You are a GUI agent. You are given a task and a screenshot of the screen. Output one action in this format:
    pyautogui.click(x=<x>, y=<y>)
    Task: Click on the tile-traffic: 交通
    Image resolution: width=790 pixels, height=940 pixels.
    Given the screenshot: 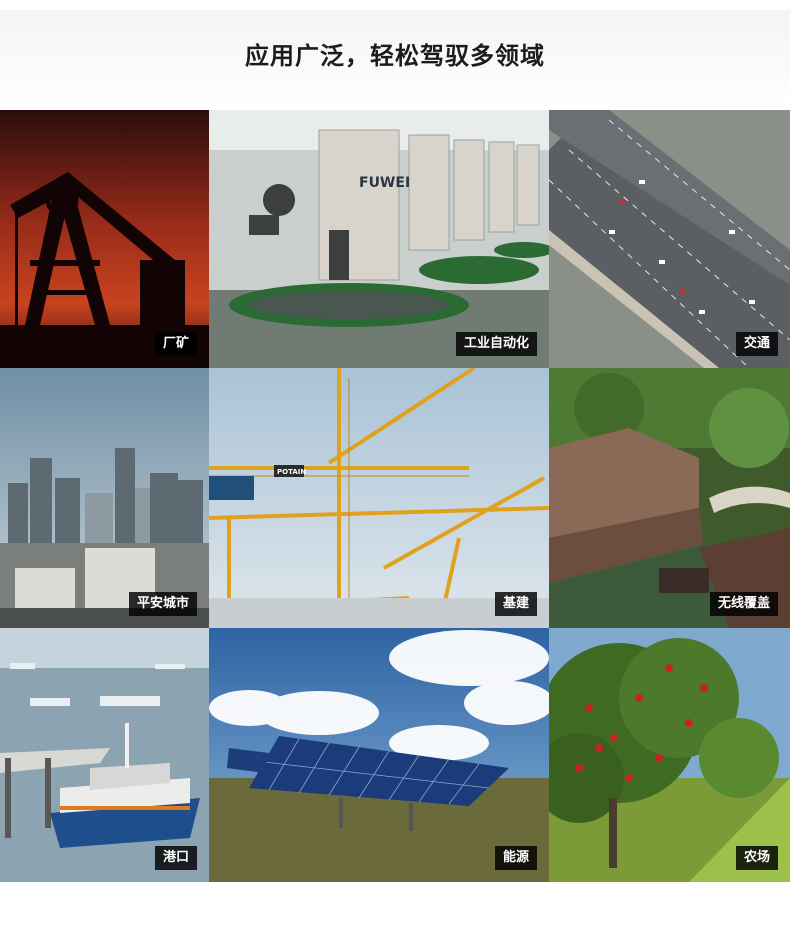 What is the action you would take?
    pyautogui.click(x=669, y=239)
    